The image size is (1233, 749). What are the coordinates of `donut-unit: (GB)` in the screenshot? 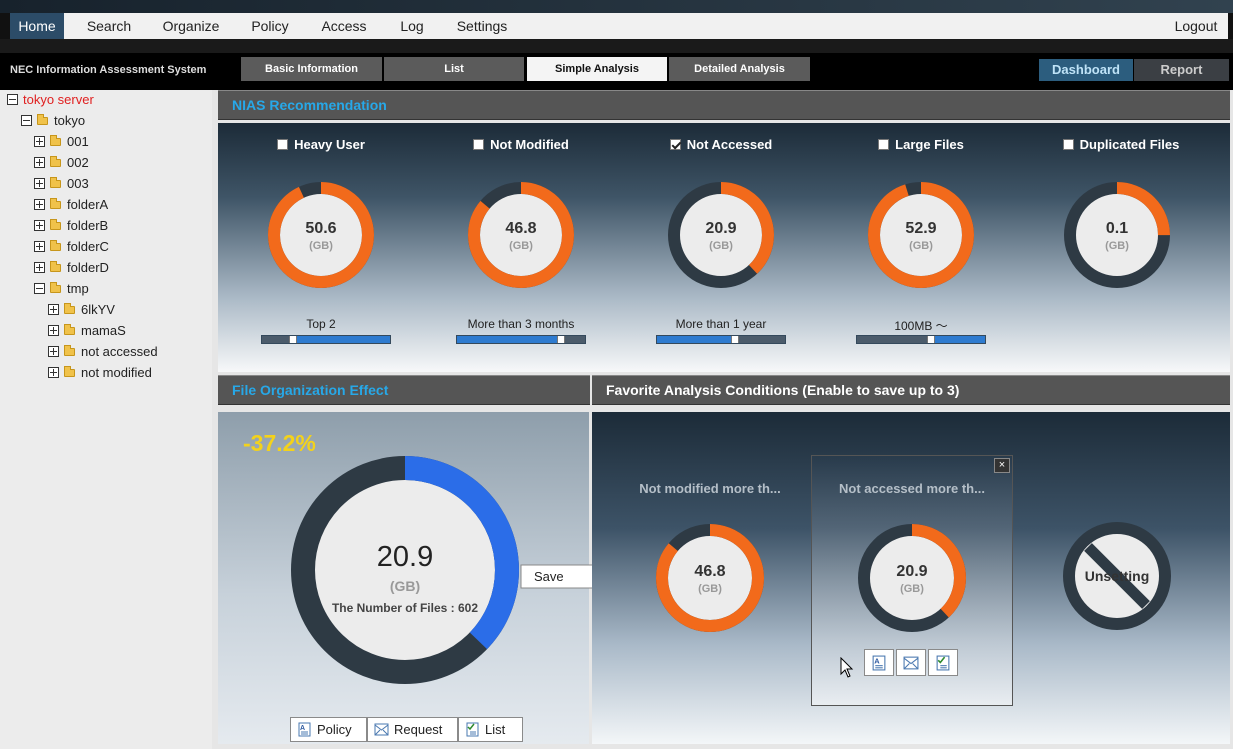 It's located at (721, 246).